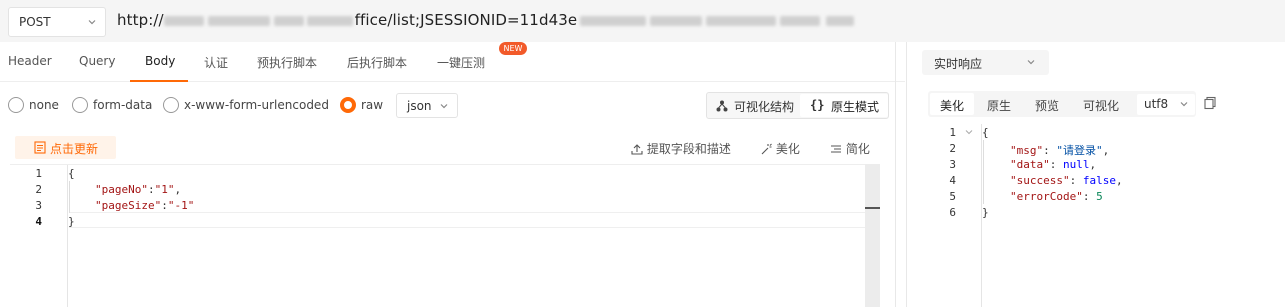 This screenshot has width=1285, height=307. Describe the element at coordinates (348, 105) in the screenshot. I see `radio-circle-selected` at that location.